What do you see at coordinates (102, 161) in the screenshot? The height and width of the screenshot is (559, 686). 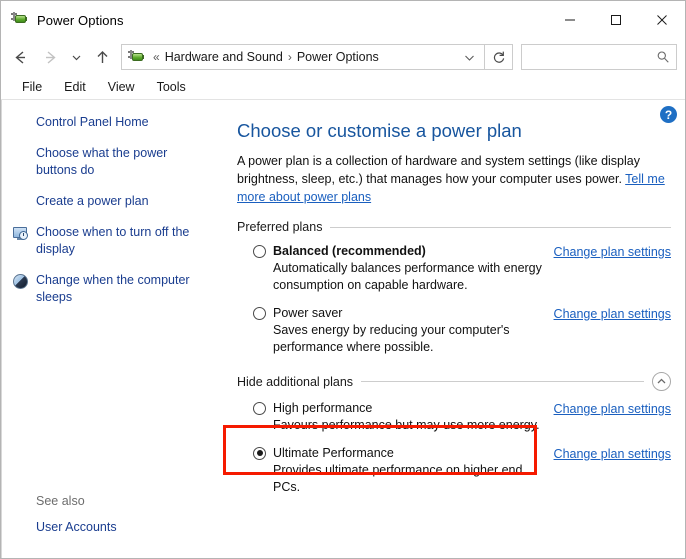 I see `sidebar-item-label: Choose what the power buttons do` at bounding box center [102, 161].